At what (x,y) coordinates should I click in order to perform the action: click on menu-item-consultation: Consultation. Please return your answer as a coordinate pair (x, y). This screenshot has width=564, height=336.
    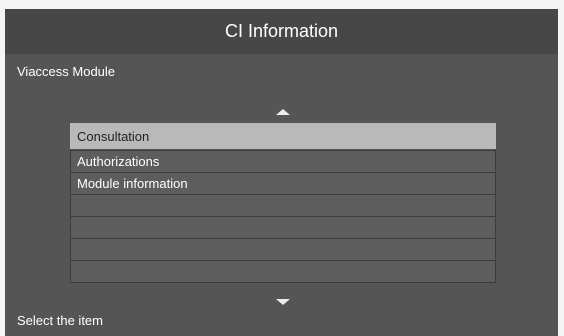
    Looking at the image, I should click on (283, 136).